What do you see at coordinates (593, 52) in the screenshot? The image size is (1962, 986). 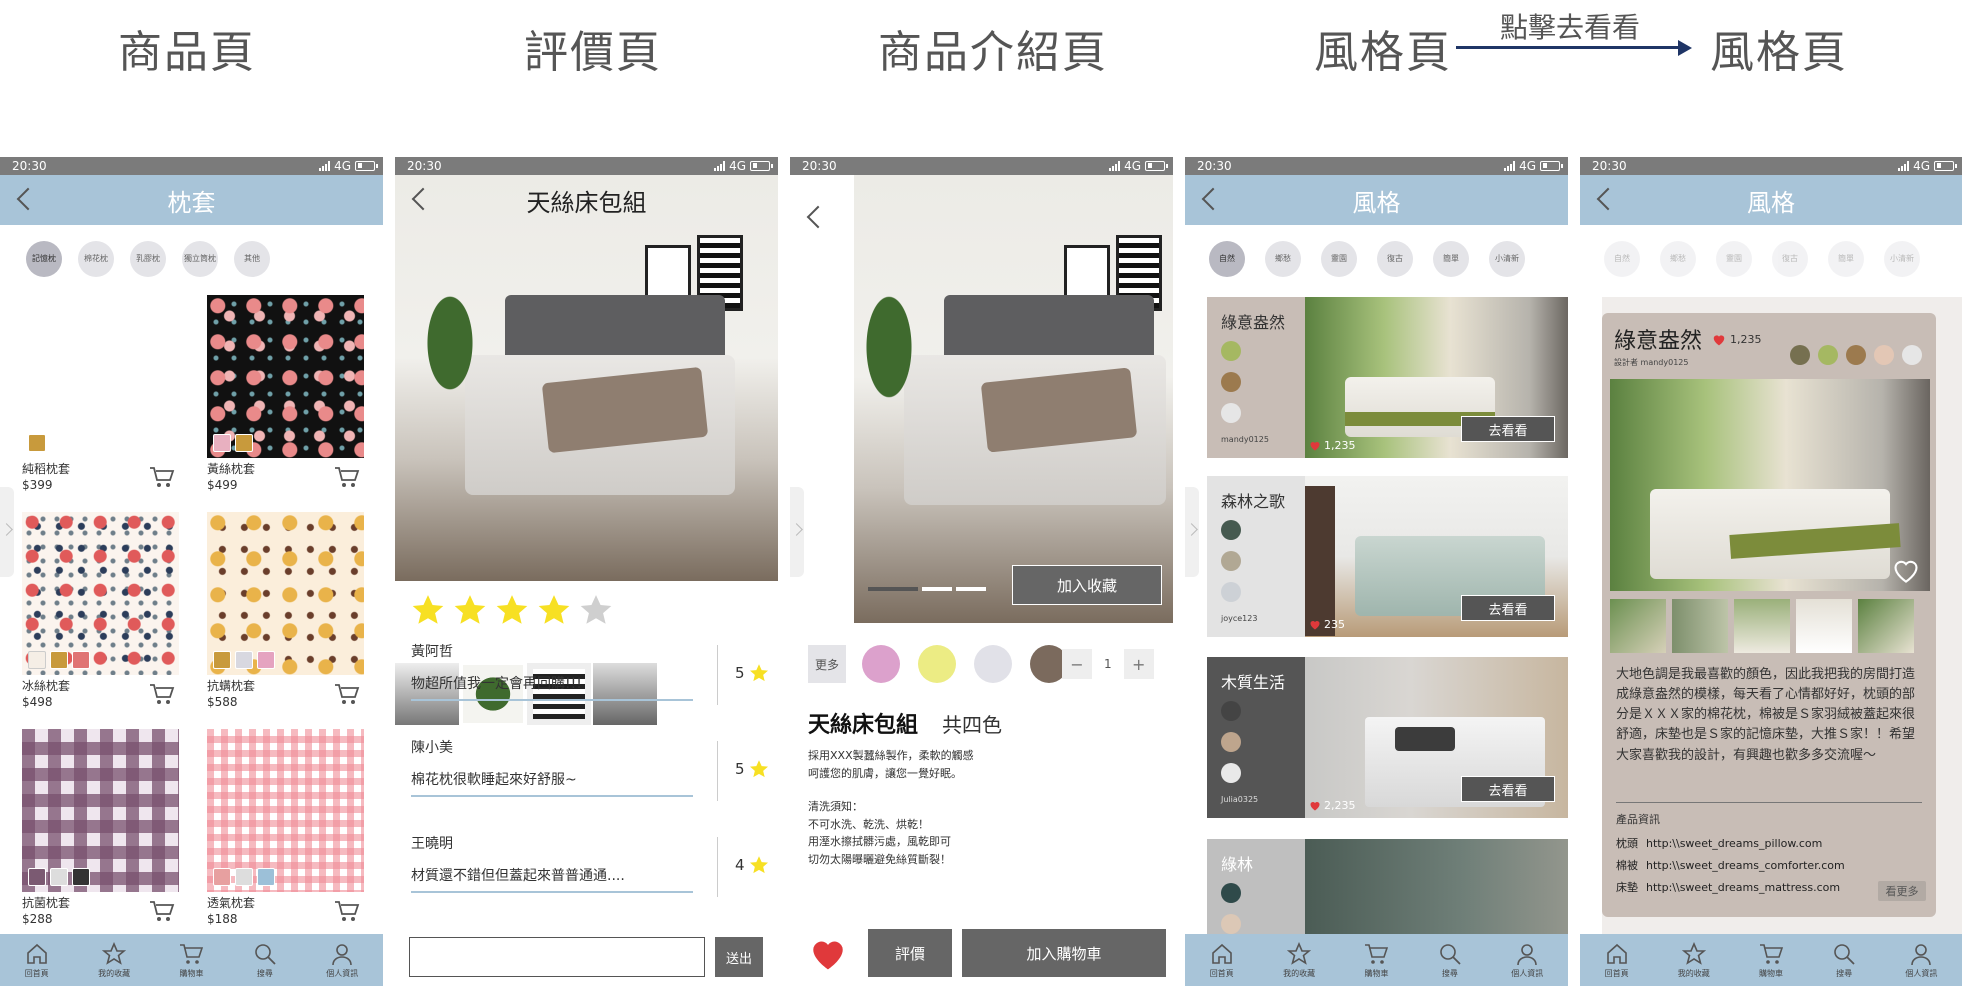 I see `heading-review-page: 評價頁` at bounding box center [593, 52].